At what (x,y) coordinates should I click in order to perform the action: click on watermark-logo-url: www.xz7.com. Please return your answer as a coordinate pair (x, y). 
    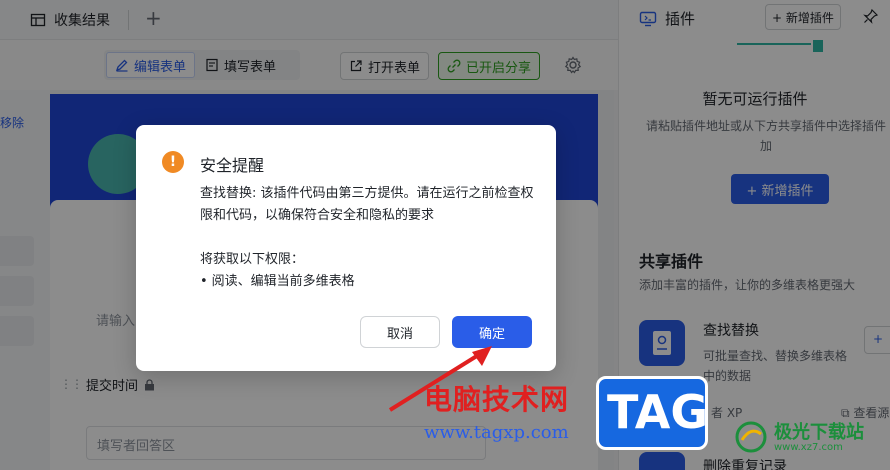
    Looking at the image, I should click on (808, 447).